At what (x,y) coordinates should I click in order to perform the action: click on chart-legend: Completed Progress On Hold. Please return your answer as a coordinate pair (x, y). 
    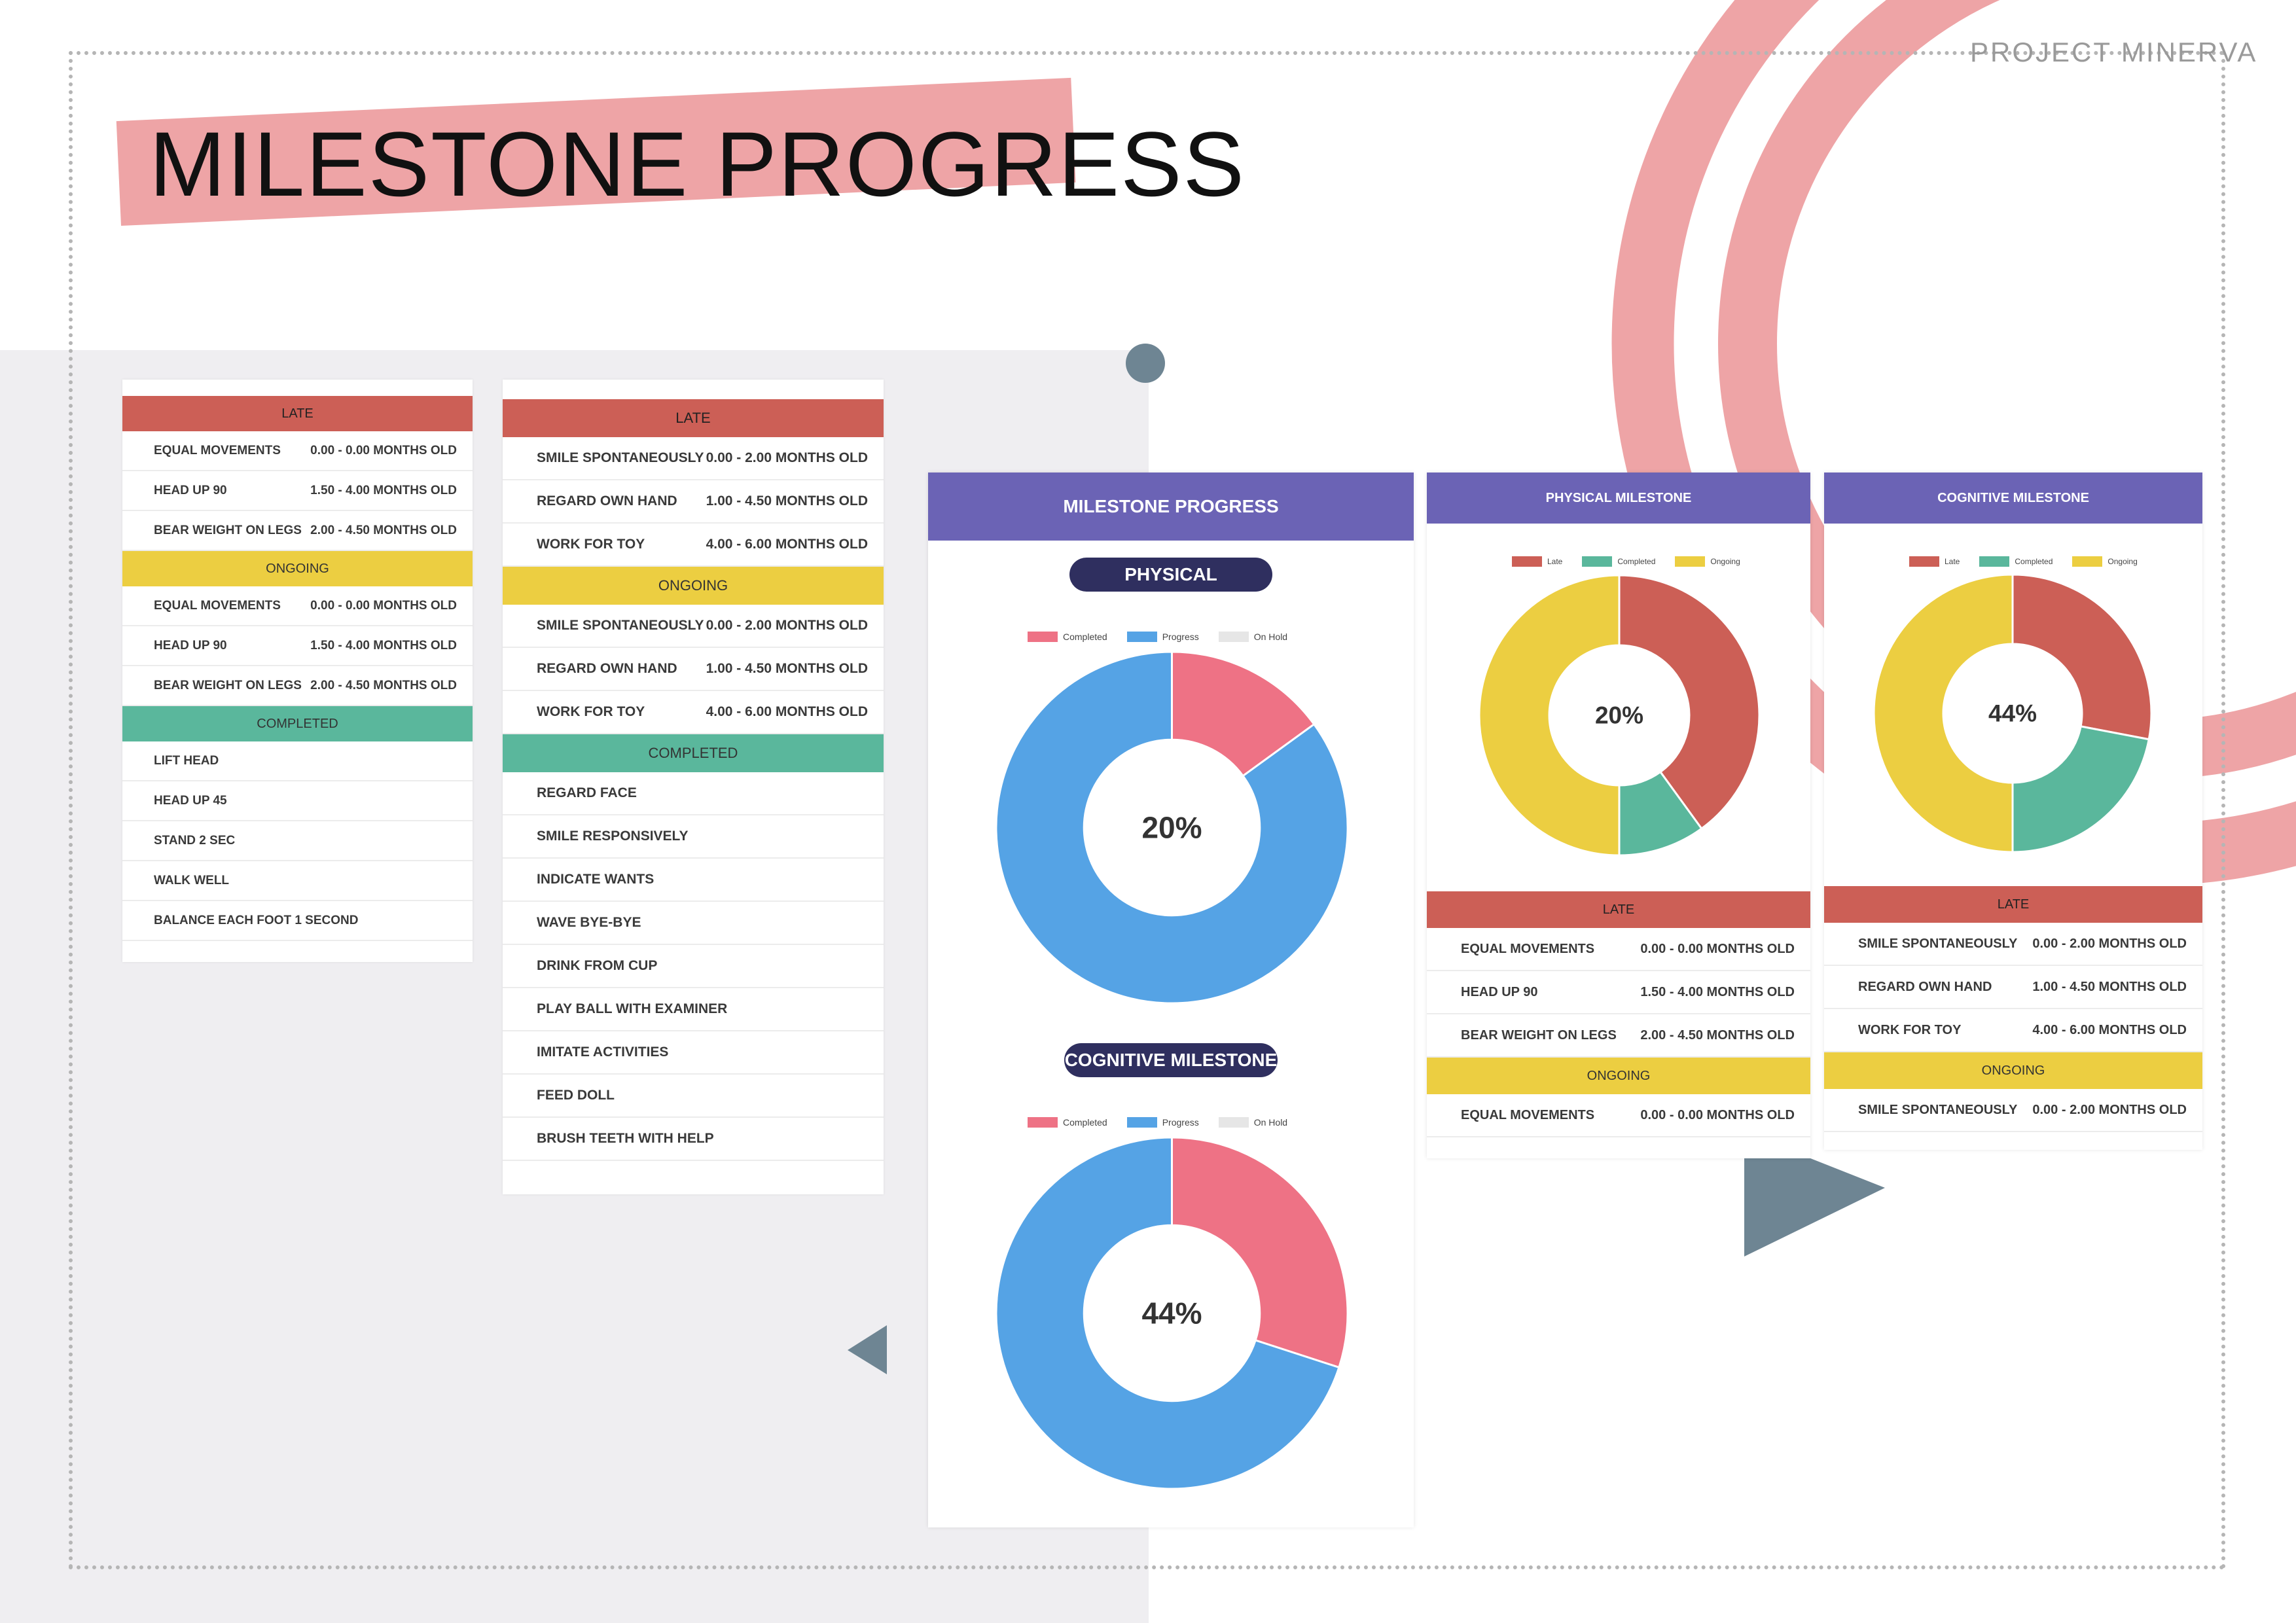
    Looking at the image, I should click on (1167, 637).